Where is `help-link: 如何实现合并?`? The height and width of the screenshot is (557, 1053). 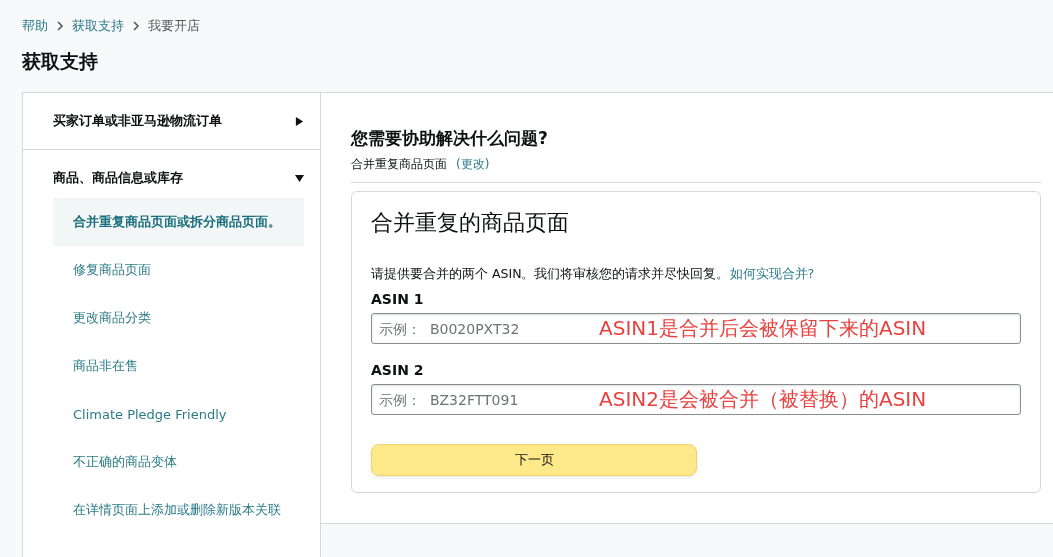
help-link: 如何实现合并? is located at coordinates (772, 273).